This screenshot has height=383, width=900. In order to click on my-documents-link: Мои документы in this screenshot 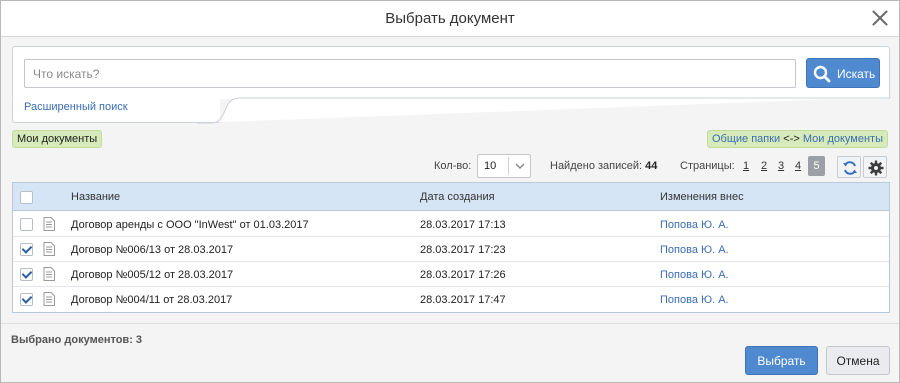, I will do `click(843, 139)`.